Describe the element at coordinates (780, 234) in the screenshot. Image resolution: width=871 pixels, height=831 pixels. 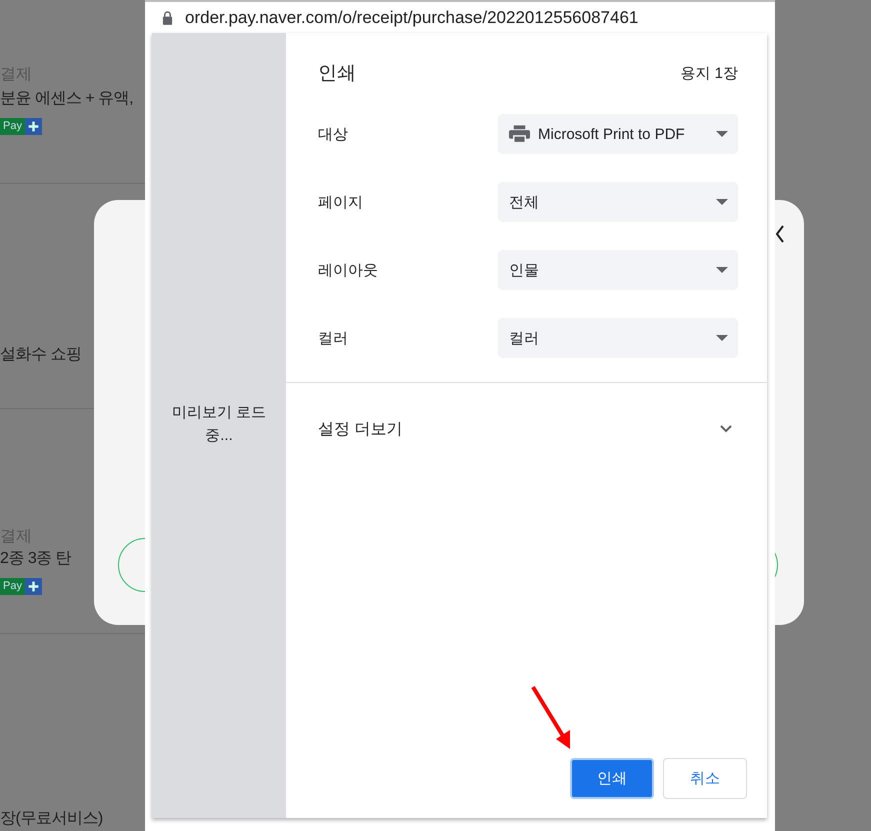
I see `chevron-left-icon` at that location.